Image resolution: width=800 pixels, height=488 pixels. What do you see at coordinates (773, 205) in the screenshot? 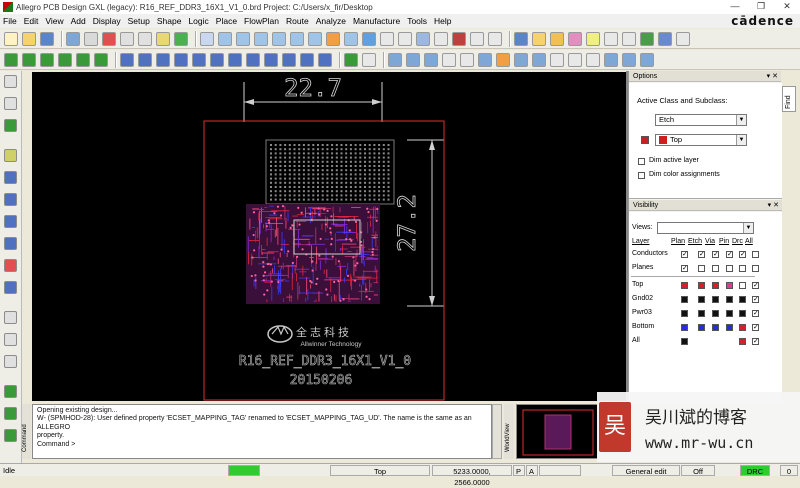
I see `visibility-close-icon: ▾ ✕` at bounding box center [773, 205].